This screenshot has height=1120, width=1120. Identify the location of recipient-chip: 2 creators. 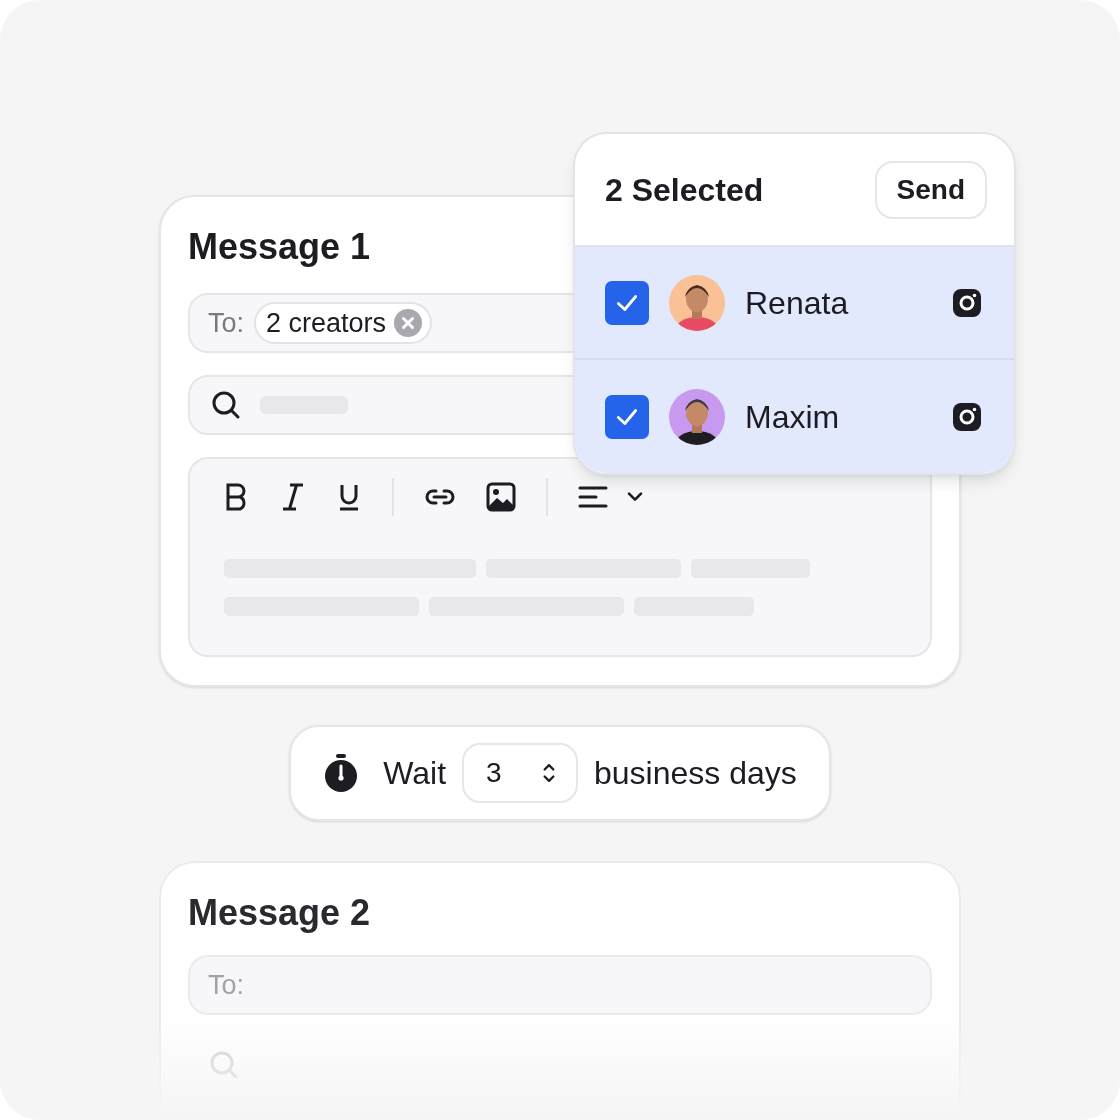
(343, 323).